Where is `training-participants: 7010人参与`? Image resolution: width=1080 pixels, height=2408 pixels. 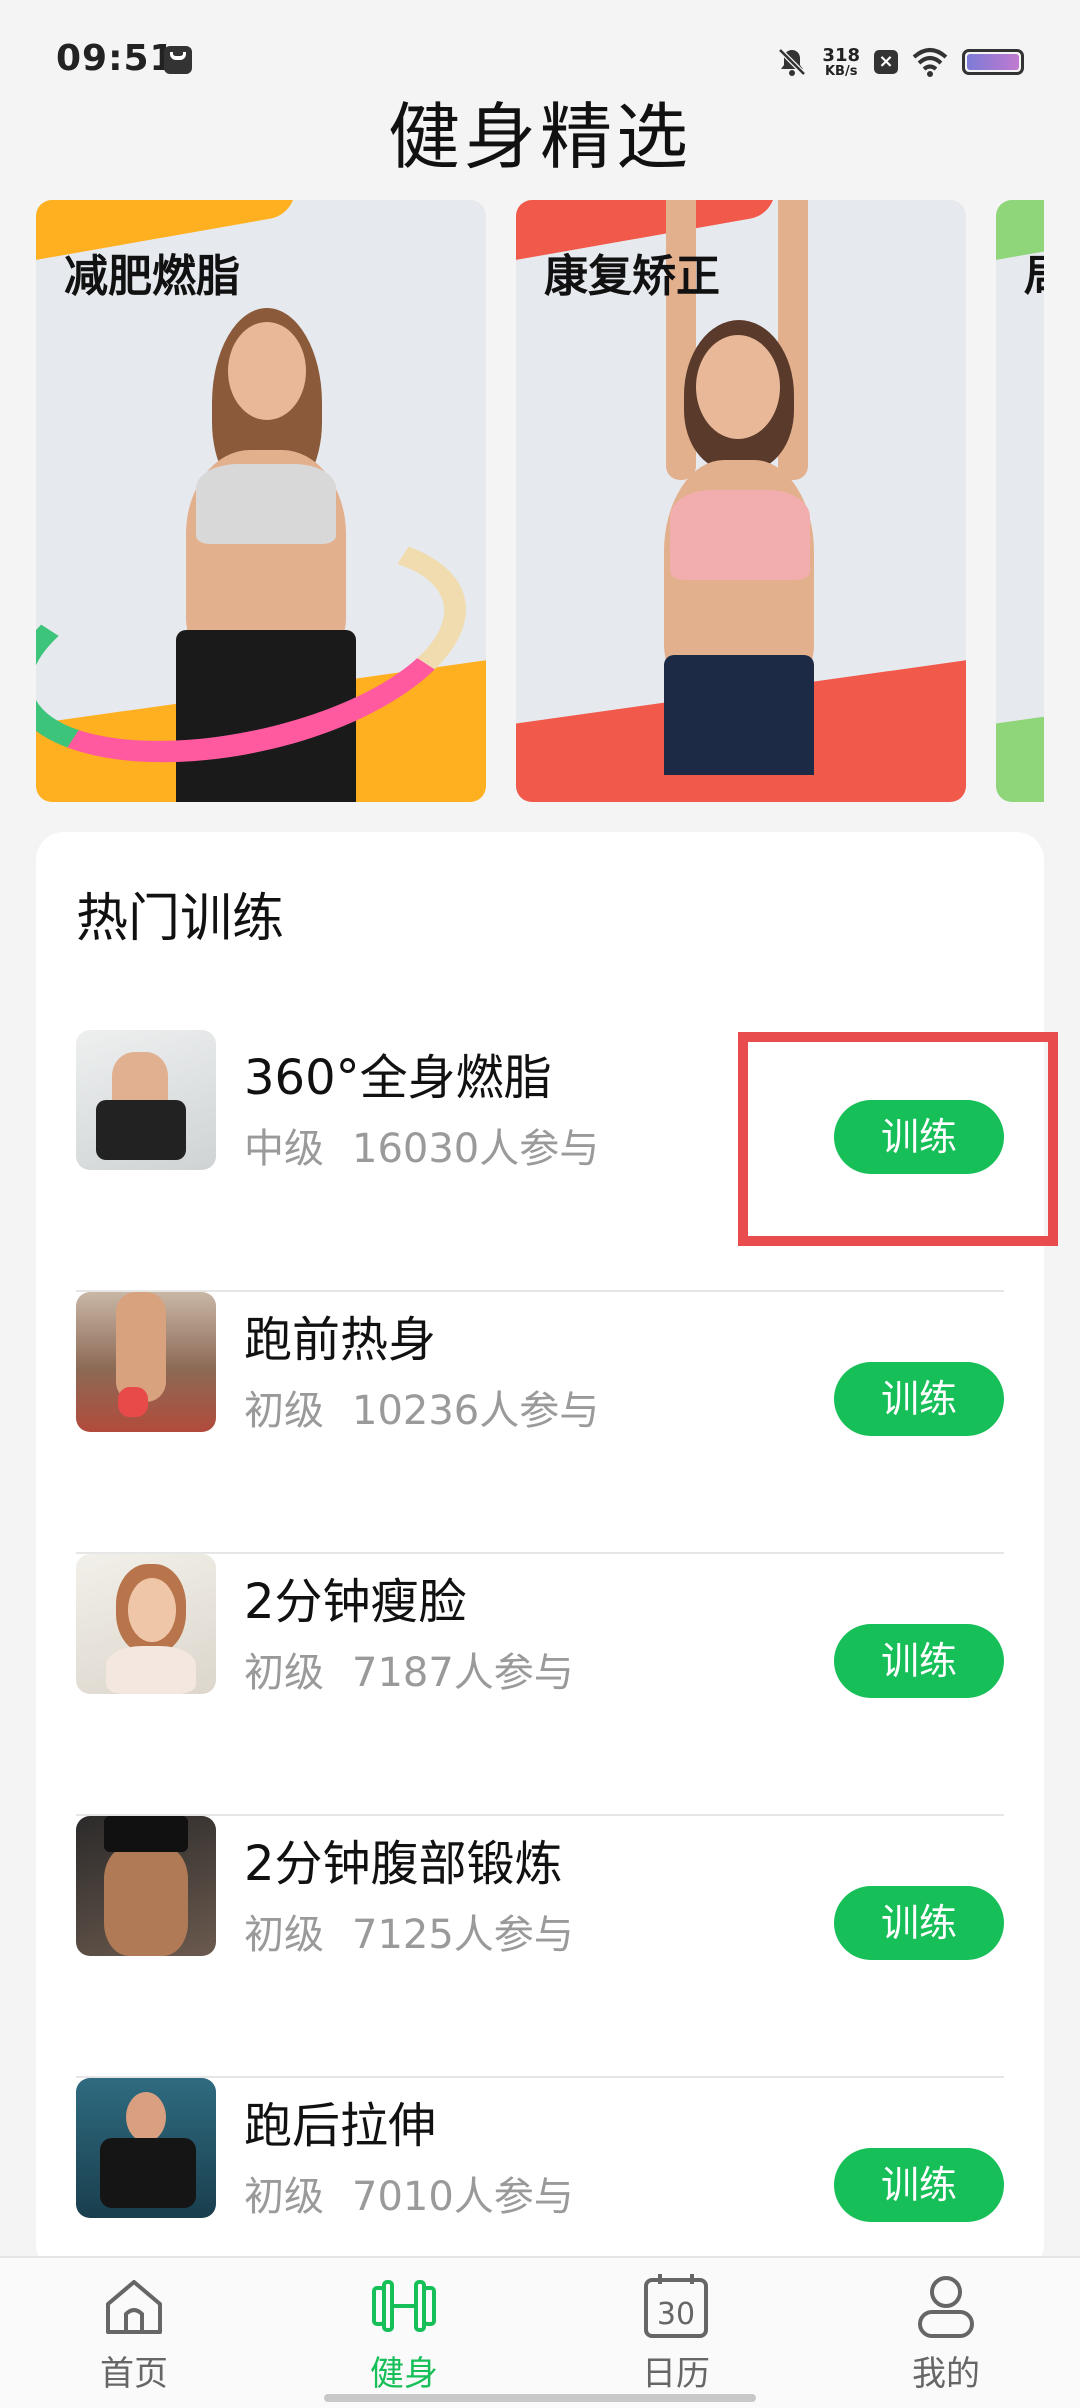 training-participants: 7010人参与 is located at coordinates (463, 2197).